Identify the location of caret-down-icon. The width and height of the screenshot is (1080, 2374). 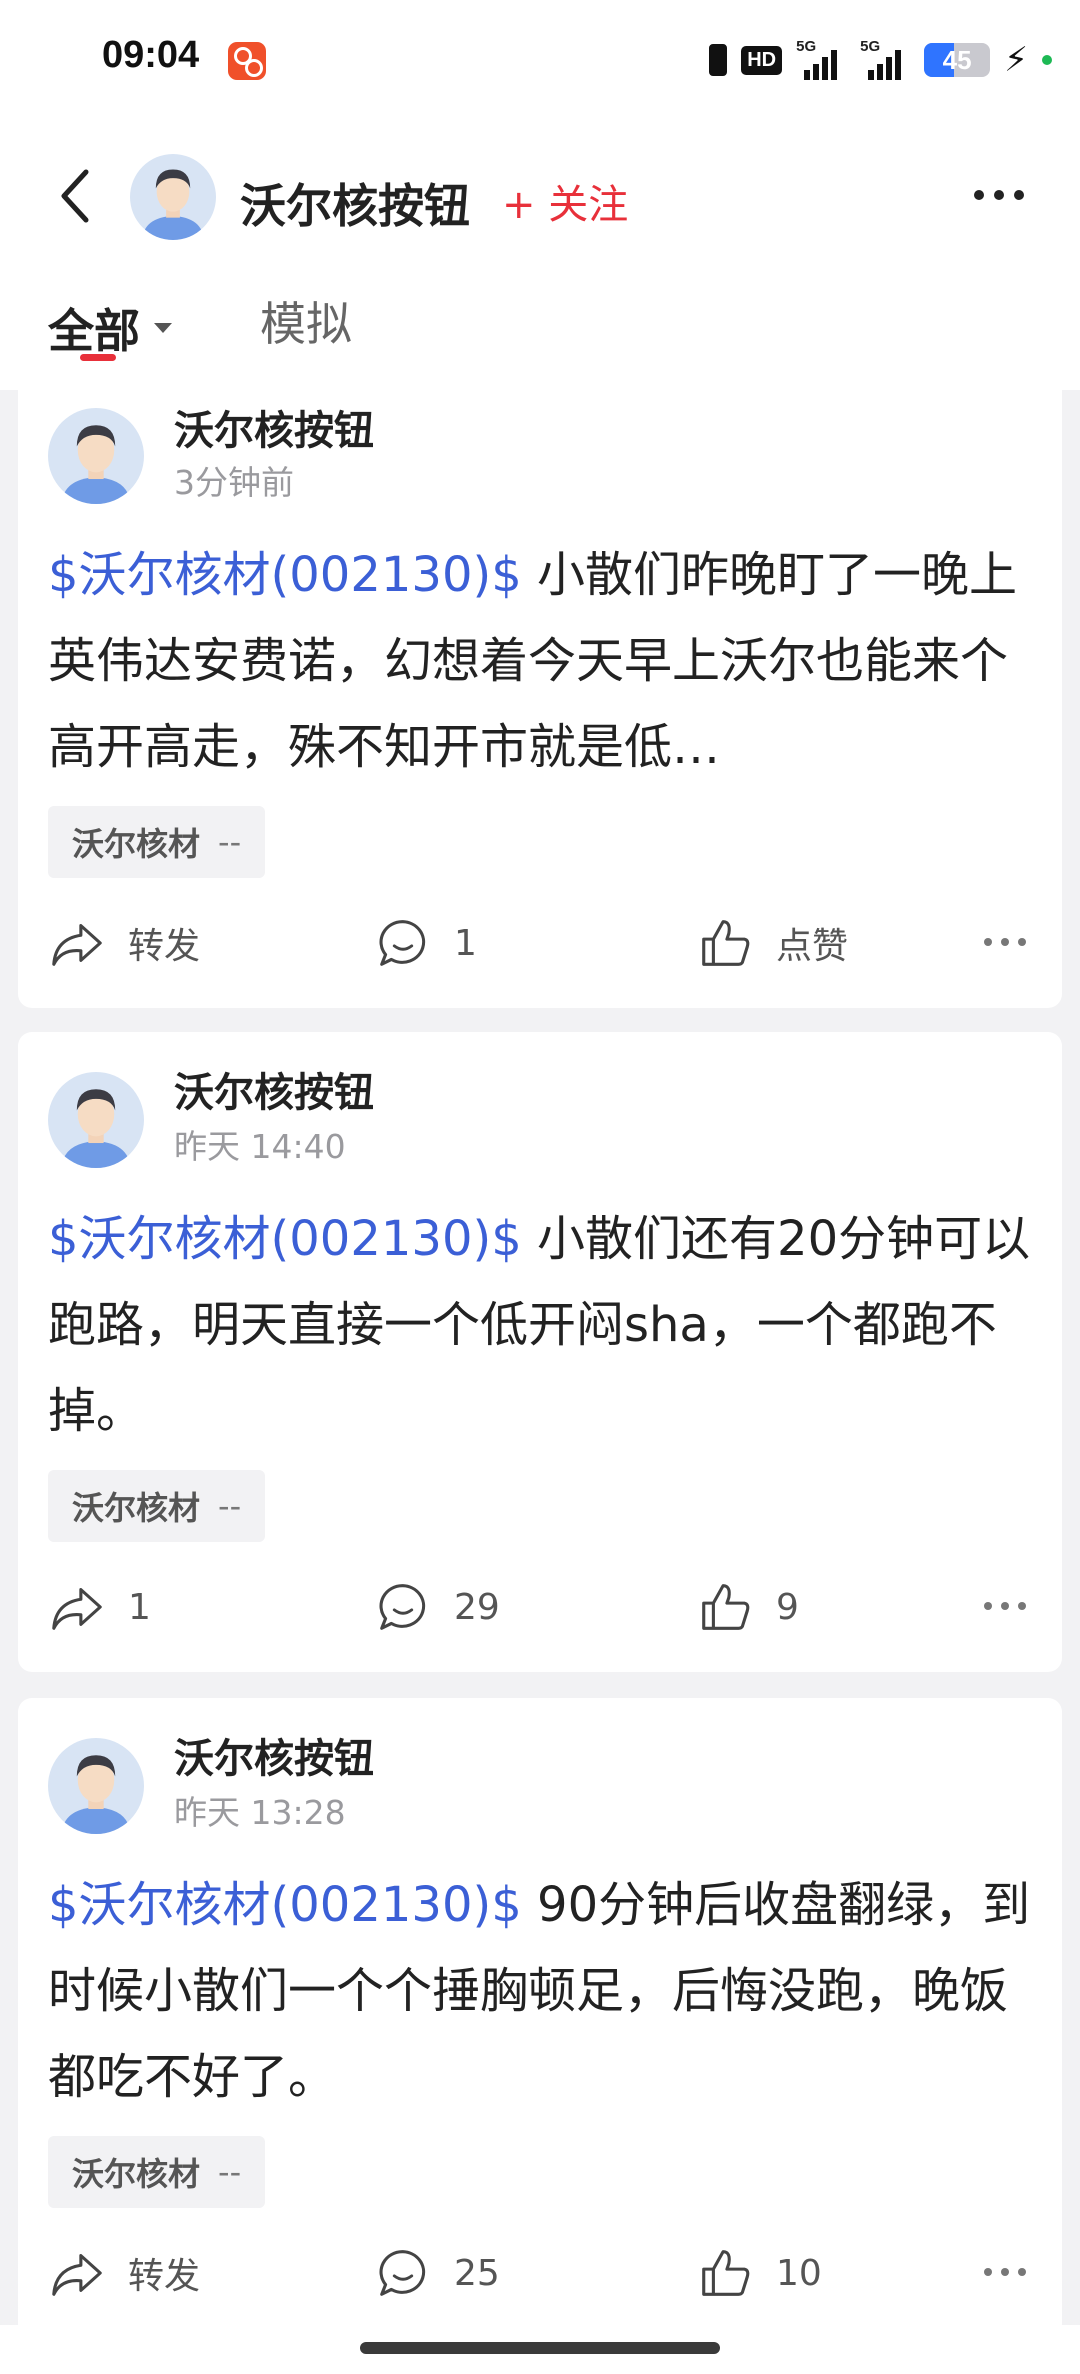
(163, 328).